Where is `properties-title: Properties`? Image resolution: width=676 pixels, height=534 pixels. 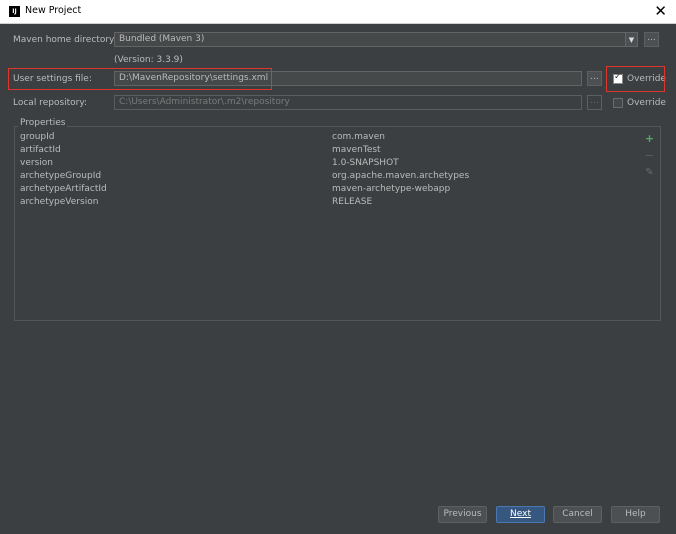
properties-title: Properties is located at coordinates (43, 123).